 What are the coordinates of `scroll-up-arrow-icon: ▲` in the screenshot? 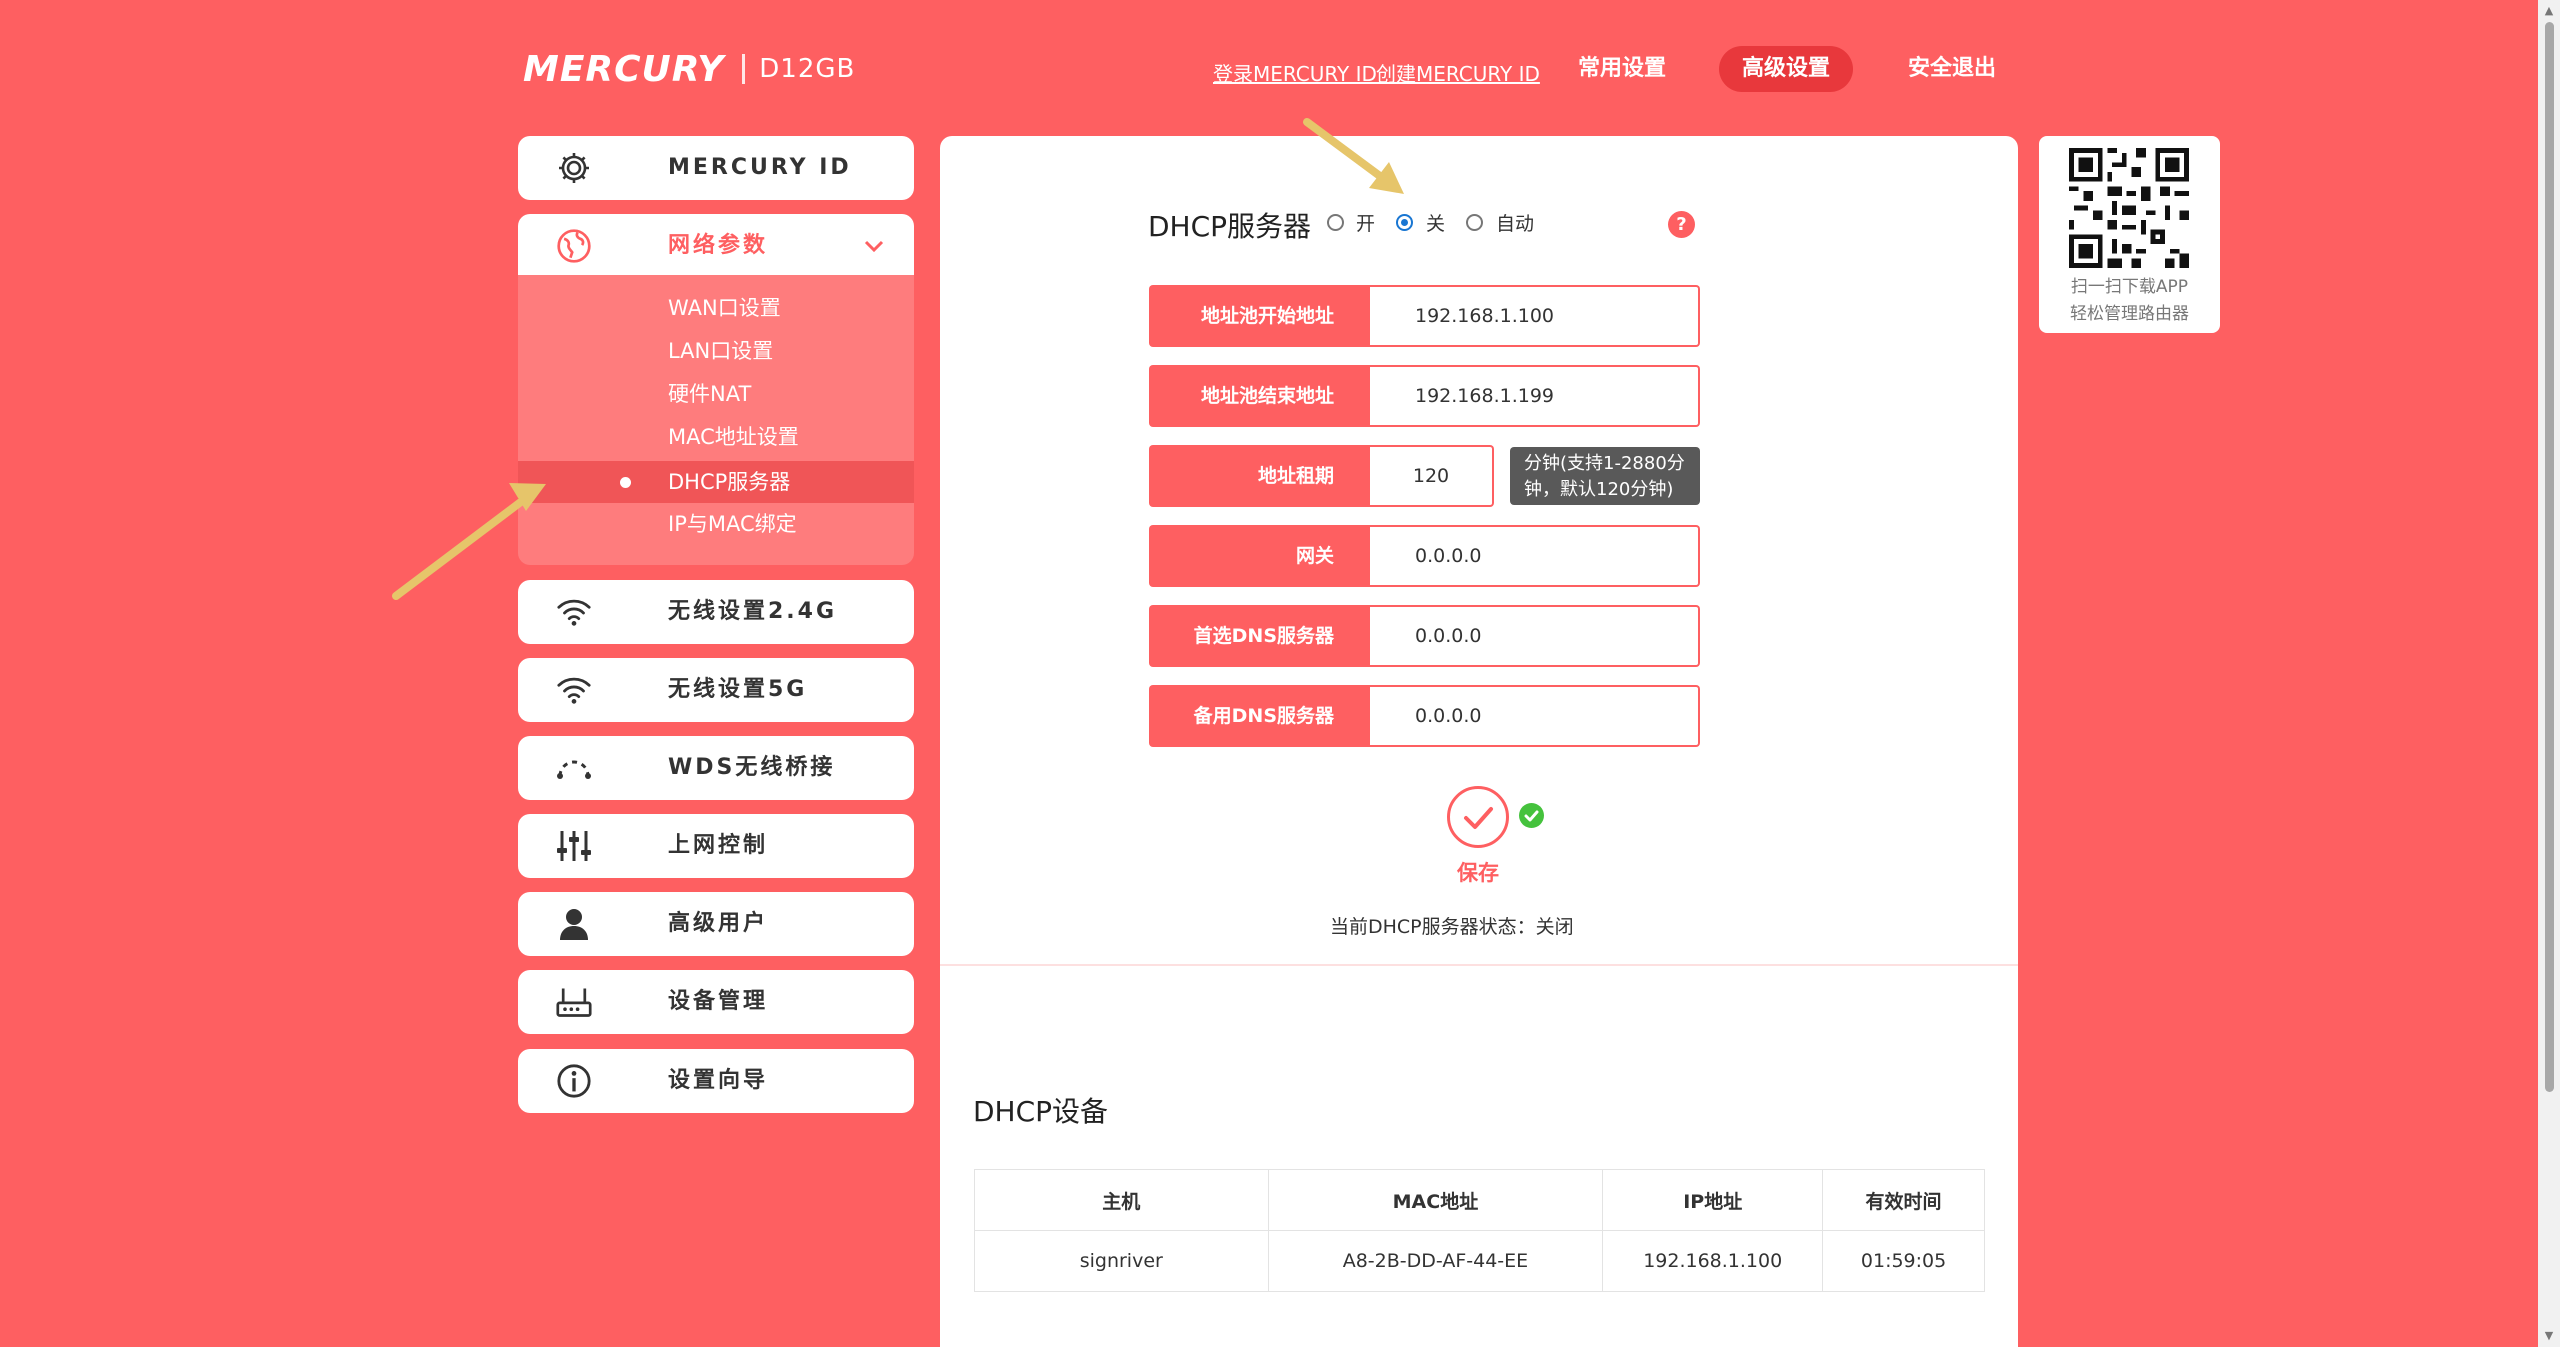 It's located at (2549, 11).